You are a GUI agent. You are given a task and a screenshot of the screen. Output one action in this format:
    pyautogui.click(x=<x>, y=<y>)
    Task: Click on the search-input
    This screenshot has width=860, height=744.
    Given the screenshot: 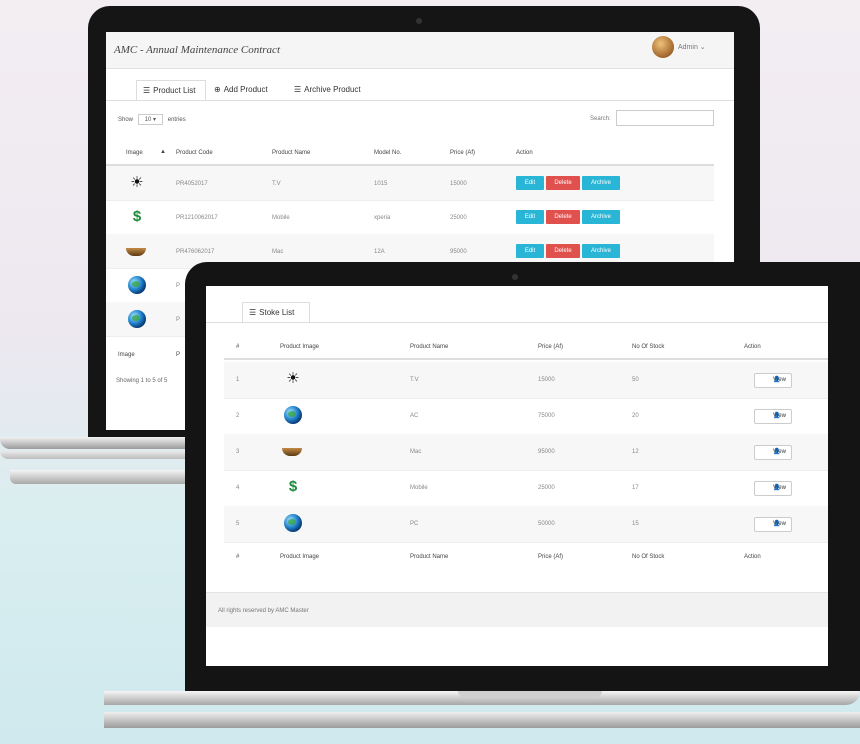 What is the action you would take?
    pyautogui.click(x=665, y=118)
    